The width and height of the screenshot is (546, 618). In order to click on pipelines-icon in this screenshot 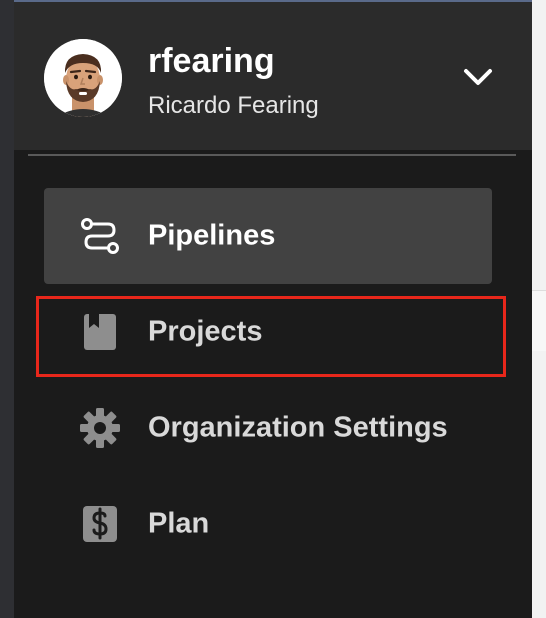, I will do `click(100, 236)`.